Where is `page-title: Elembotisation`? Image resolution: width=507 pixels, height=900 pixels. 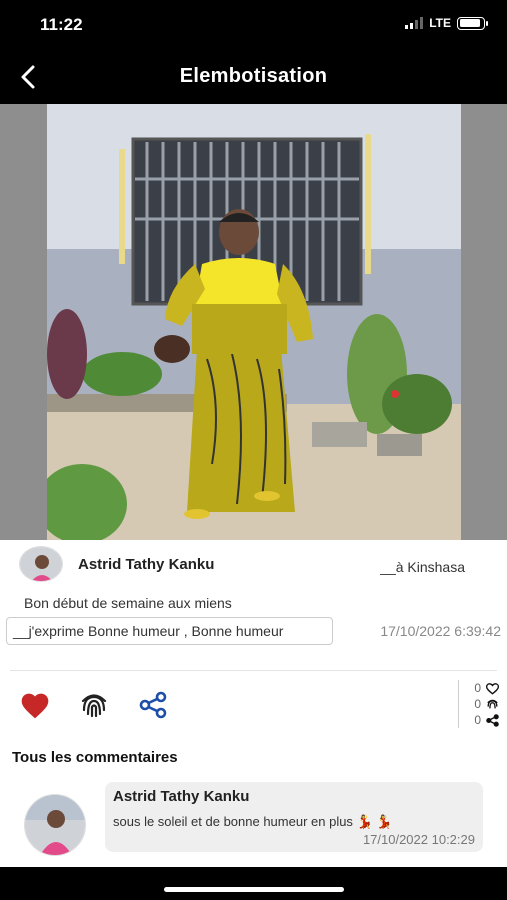
page-title: Elembotisation is located at coordinates (253, 76).